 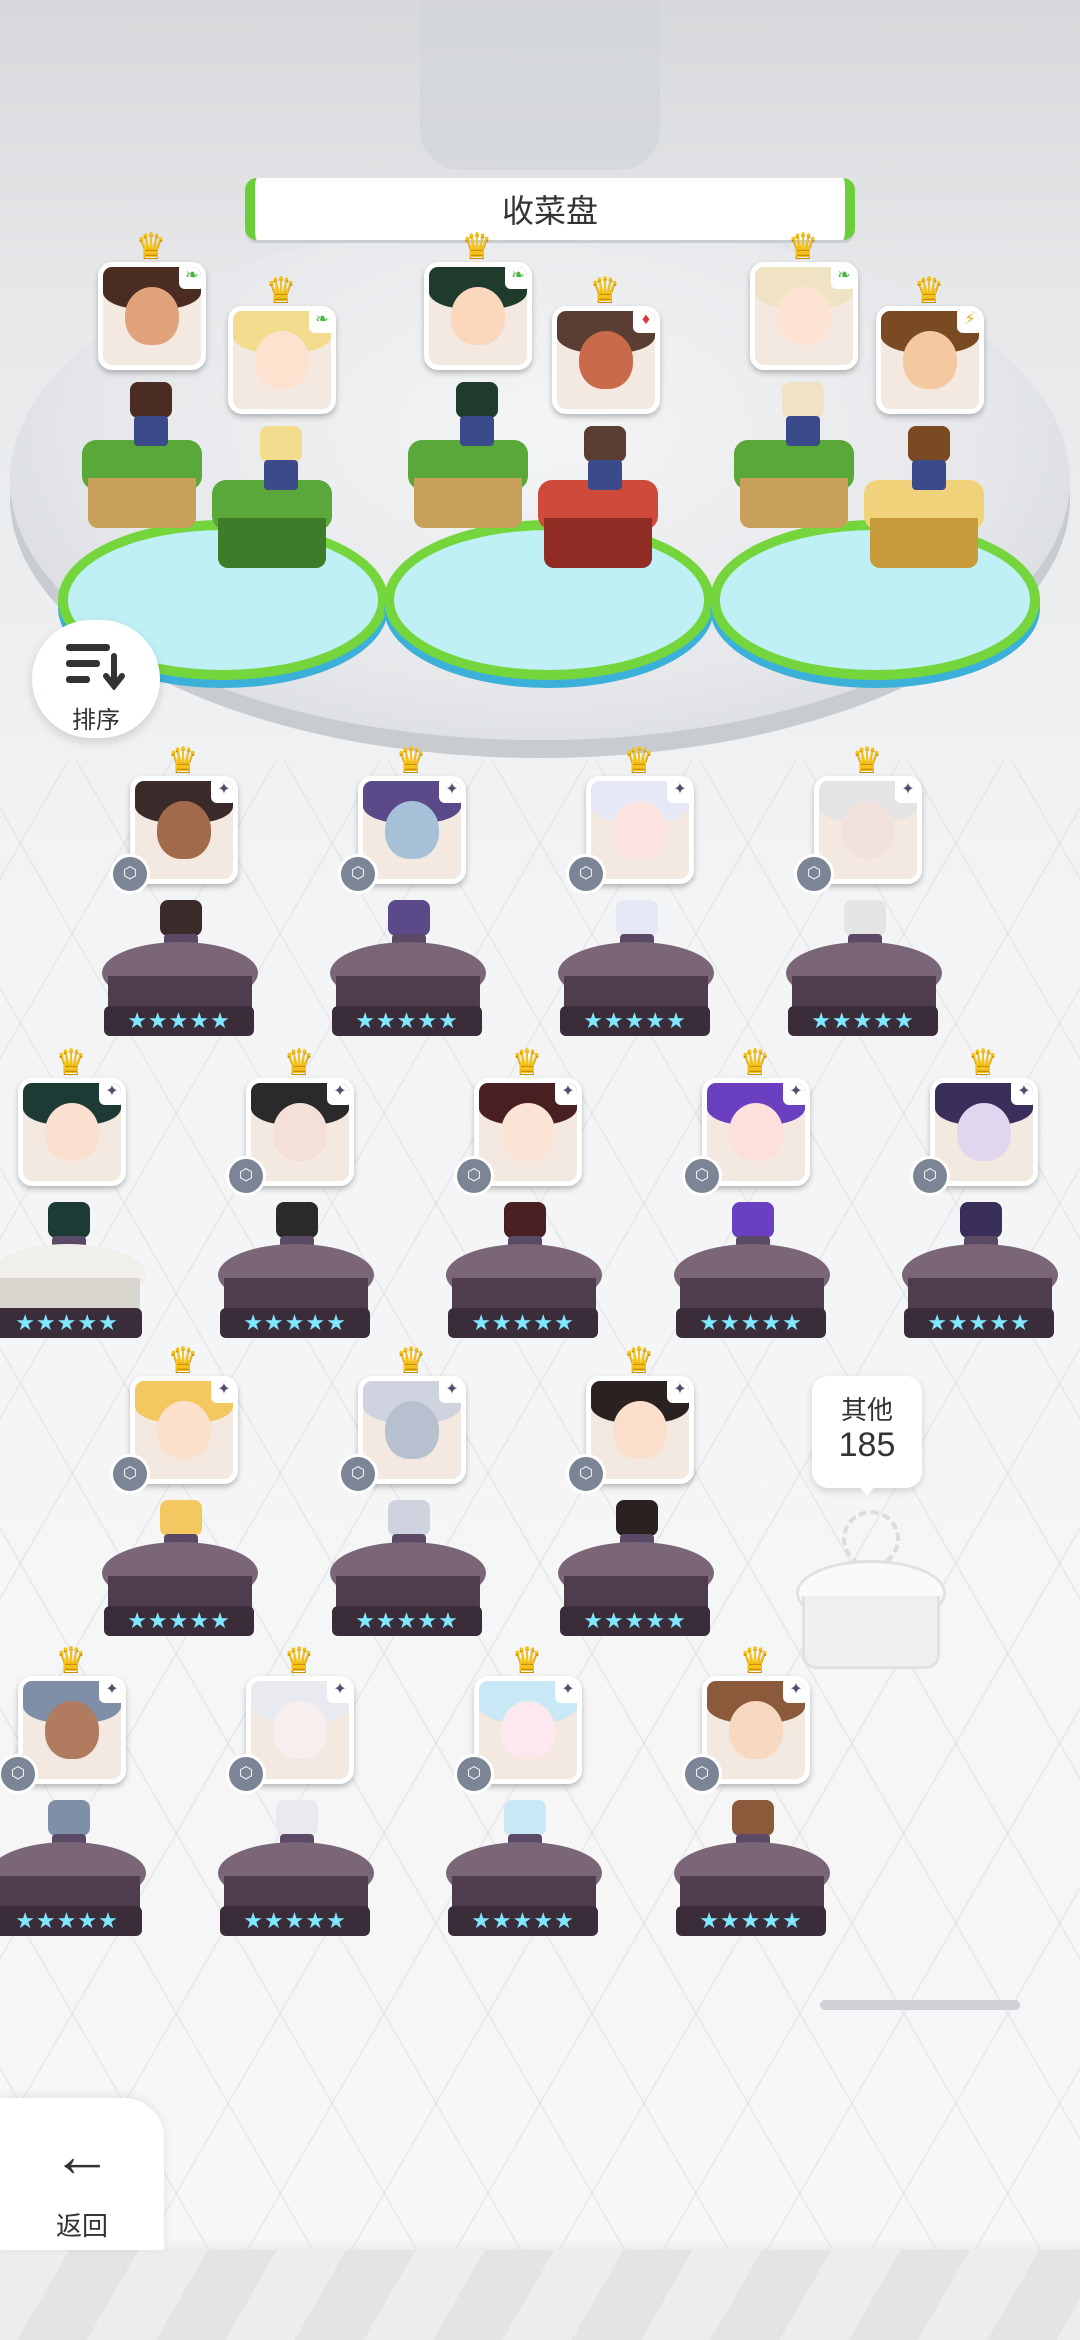 What do you see at coordinates (152, 316) in the screenshot?
I see `party-hero-1: ❧` at bounding box center [152, 316].